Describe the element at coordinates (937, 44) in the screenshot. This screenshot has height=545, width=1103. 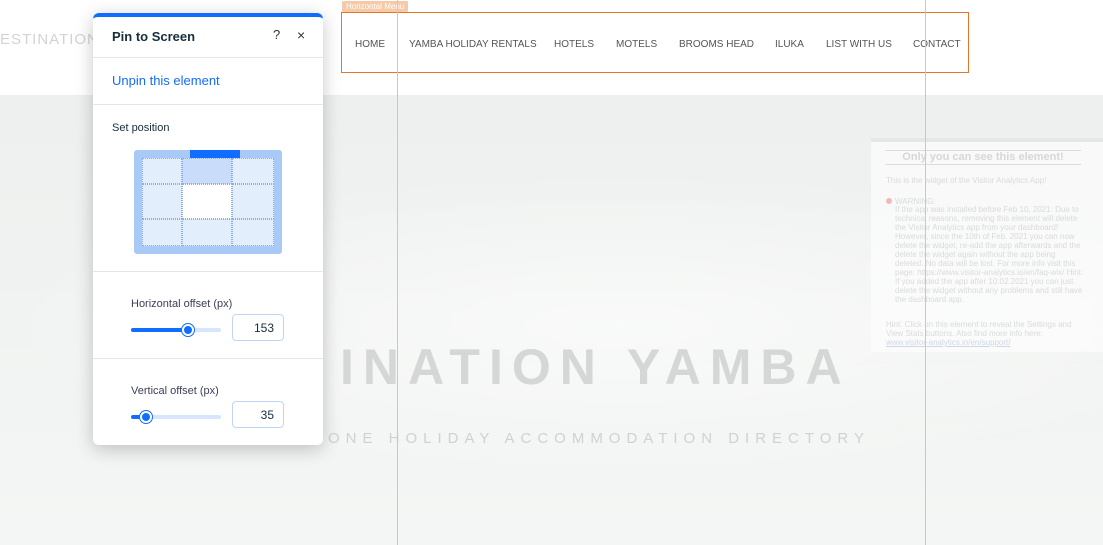
I see `menu-item-contact: CONTACT` at that location.